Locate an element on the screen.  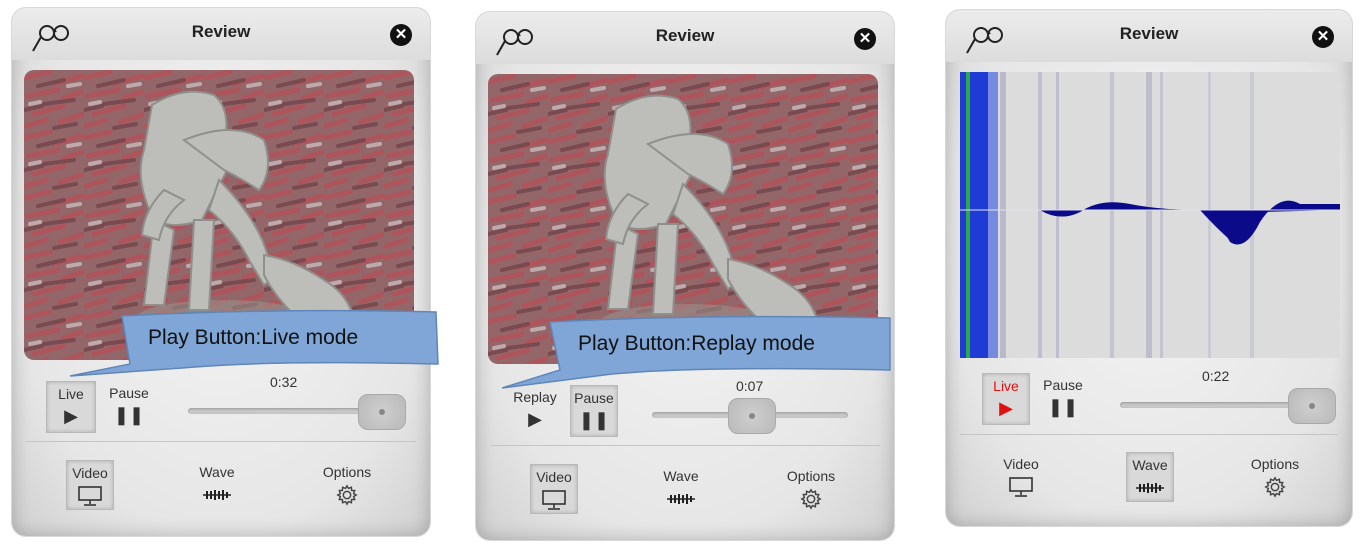
callout-live-text: Play Button:Live mode is located at coordinates (253, 337).